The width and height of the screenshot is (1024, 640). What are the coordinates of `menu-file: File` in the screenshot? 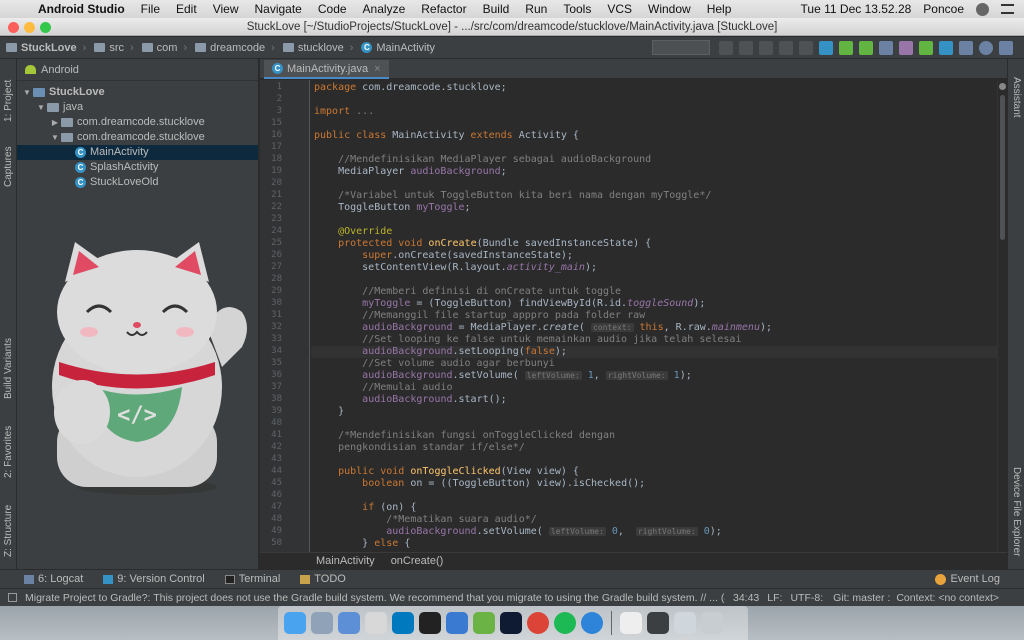 It's located at (150, 9).